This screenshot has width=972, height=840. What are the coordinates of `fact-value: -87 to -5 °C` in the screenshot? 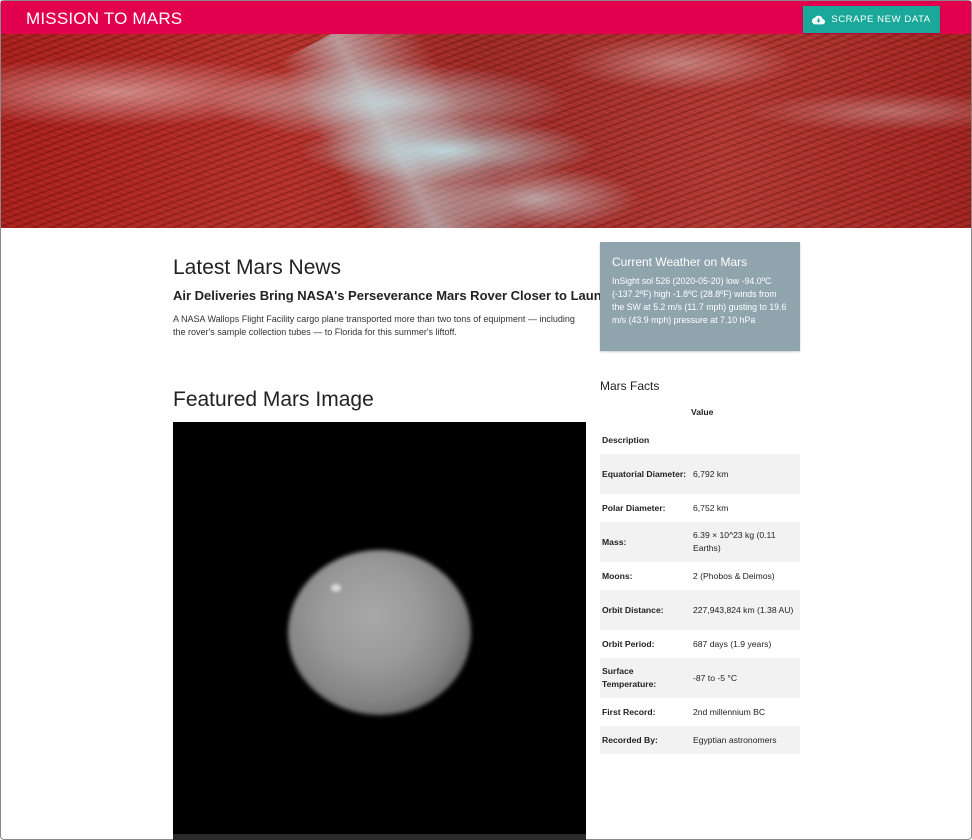 It's located at (715, 677).